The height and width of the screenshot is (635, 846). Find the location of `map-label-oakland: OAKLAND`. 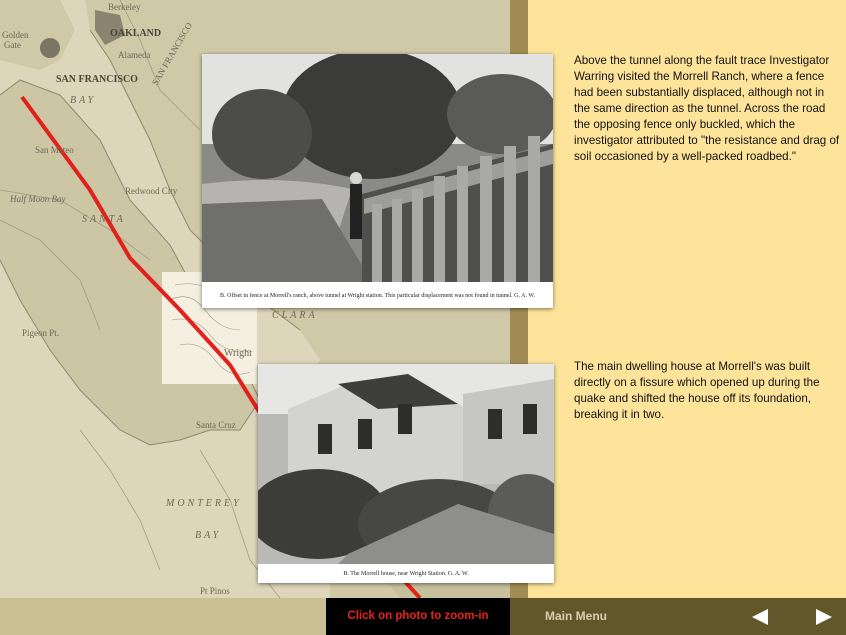

map-label-oakland: OAKLAND is located at coordinates (136, 33).